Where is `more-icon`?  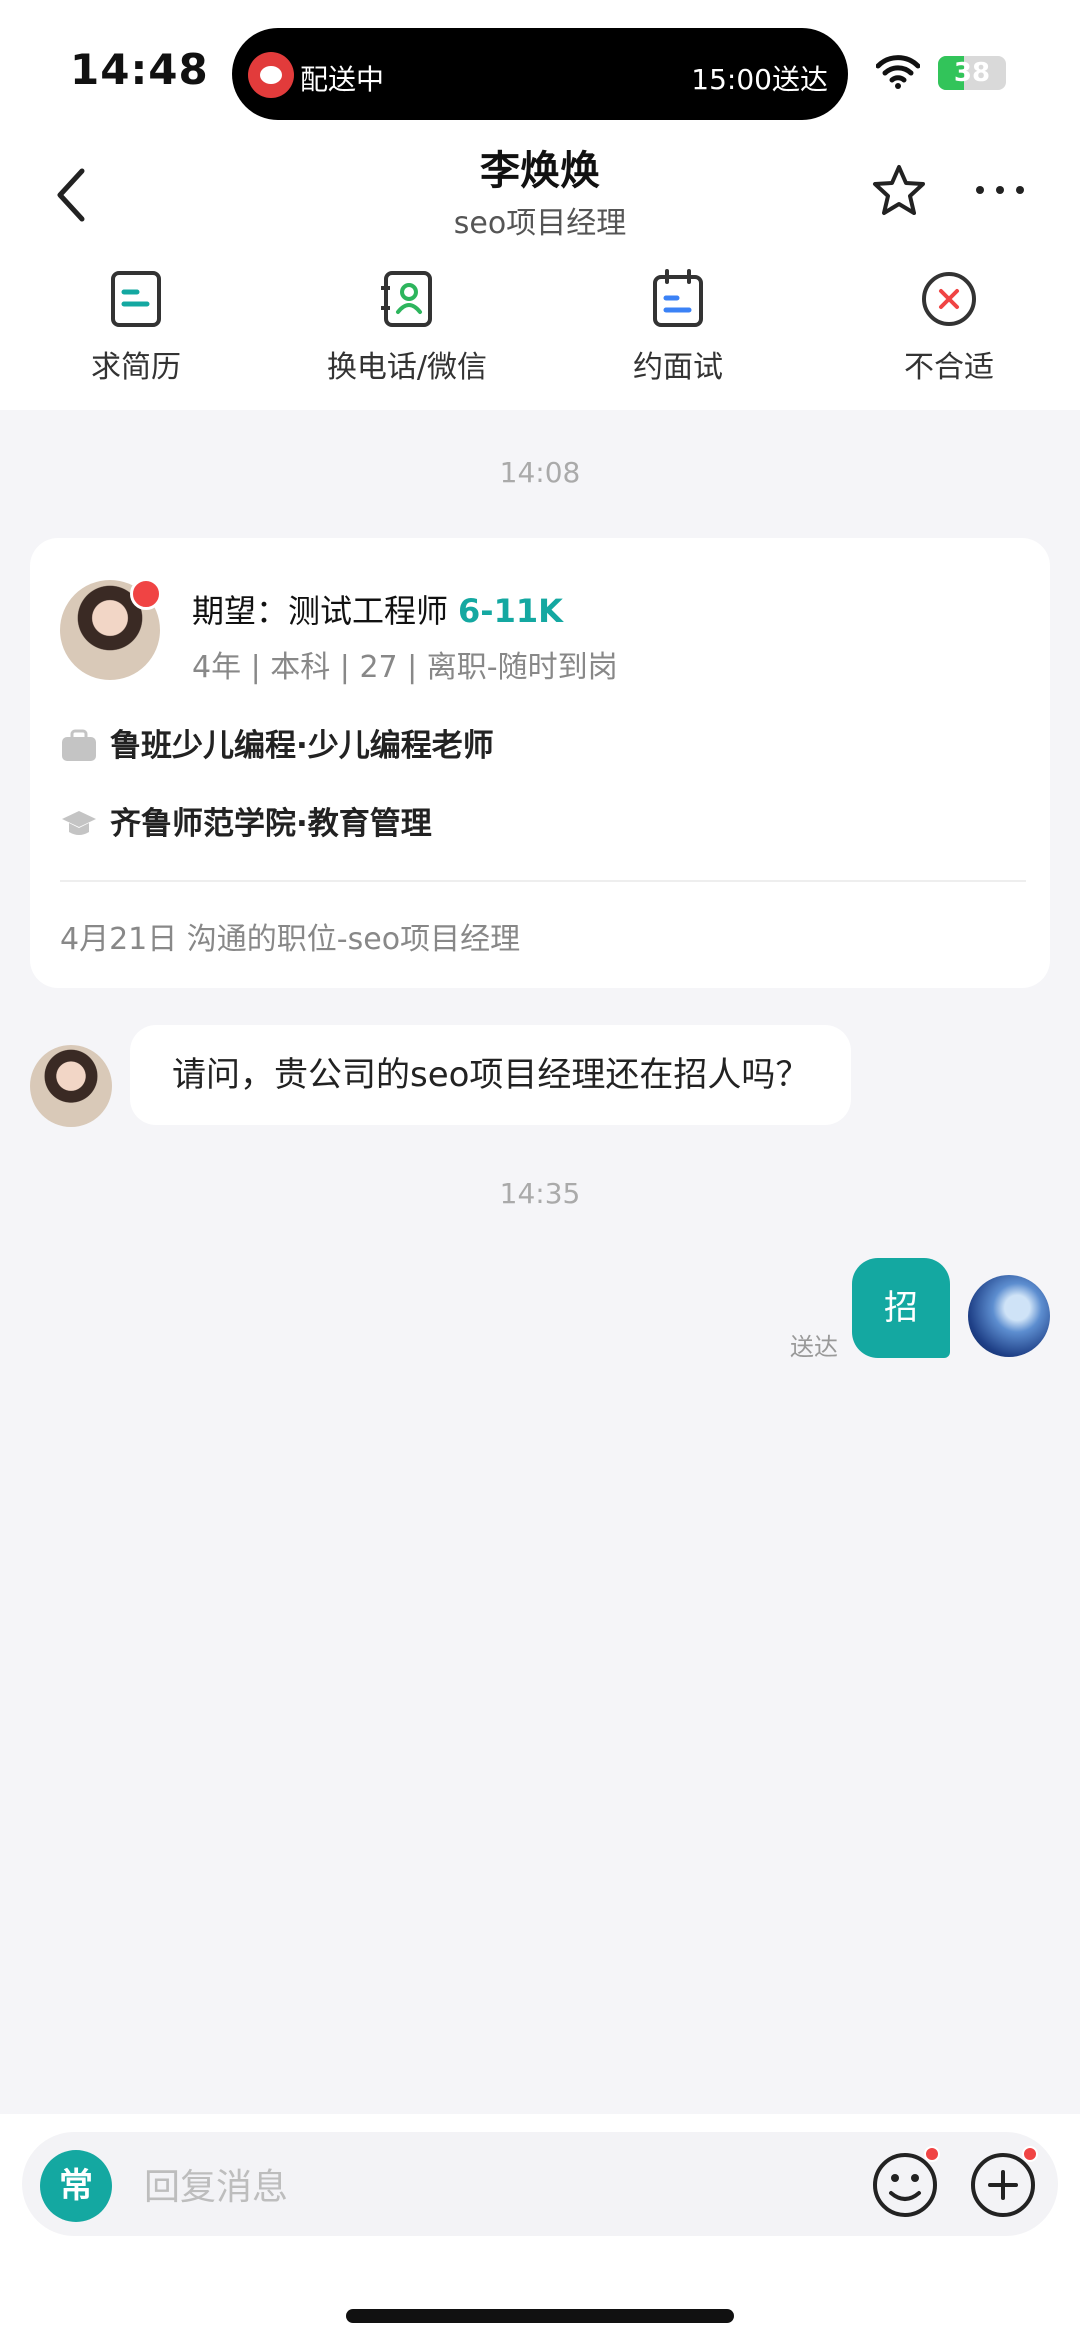 more-icon is located at coordinates (1000, 190).